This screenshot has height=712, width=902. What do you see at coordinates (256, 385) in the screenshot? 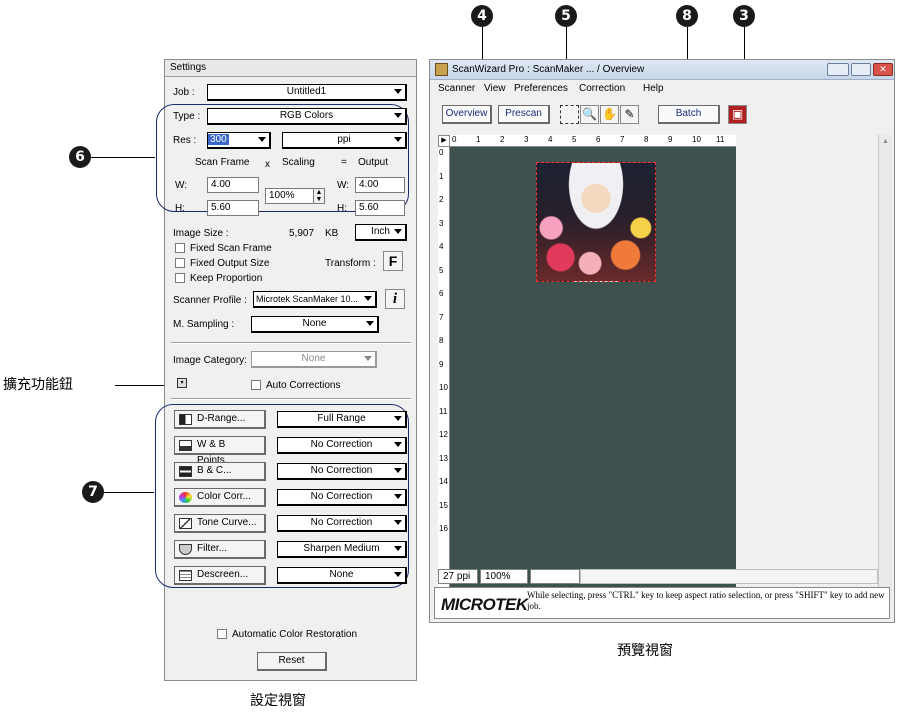
I see `auto-corrections-checkbox` at bounding box center [256, 385].